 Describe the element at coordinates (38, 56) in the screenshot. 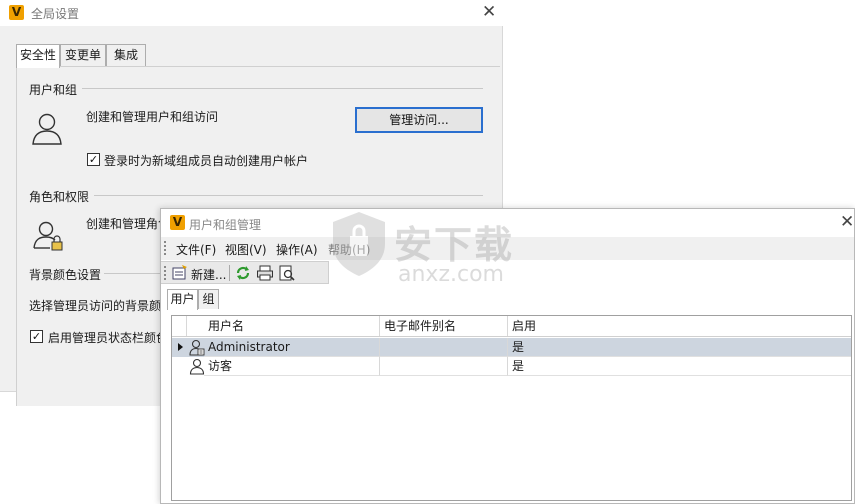

I see `tab-security: 安全性` at that location.